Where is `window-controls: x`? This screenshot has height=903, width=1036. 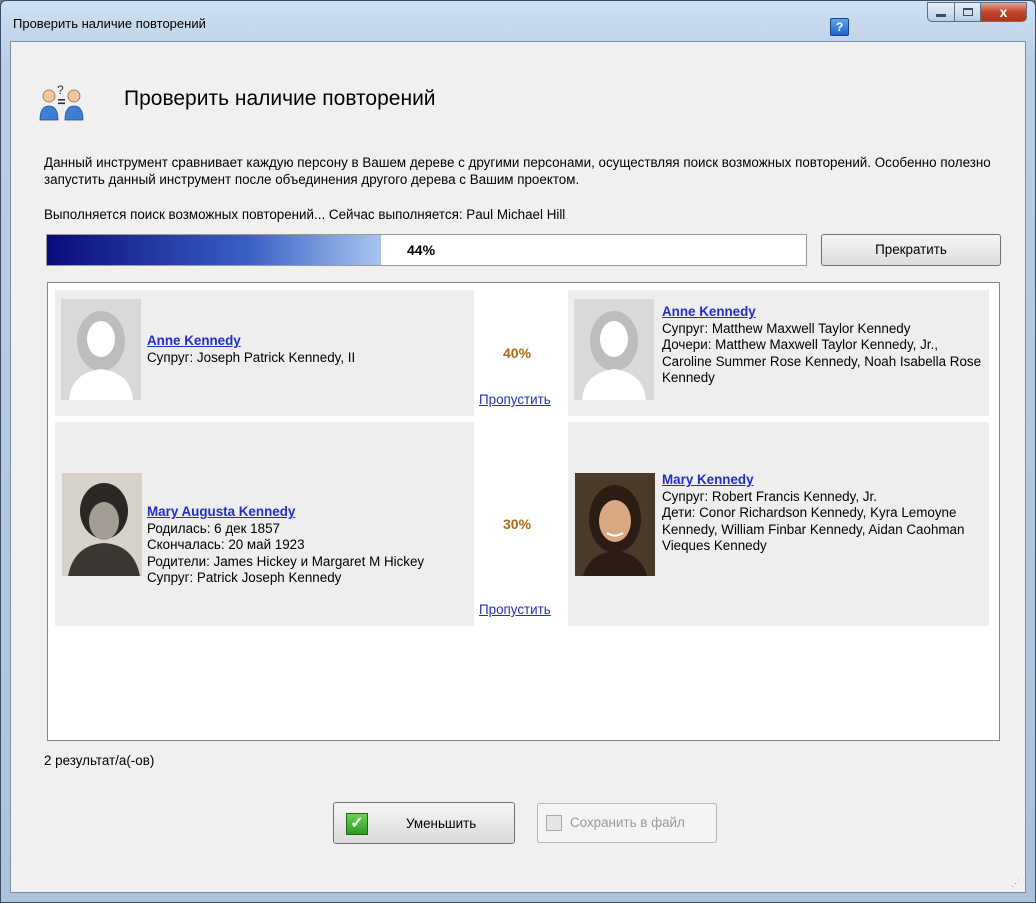
window-controls: x is located at coordinates (977, 12).